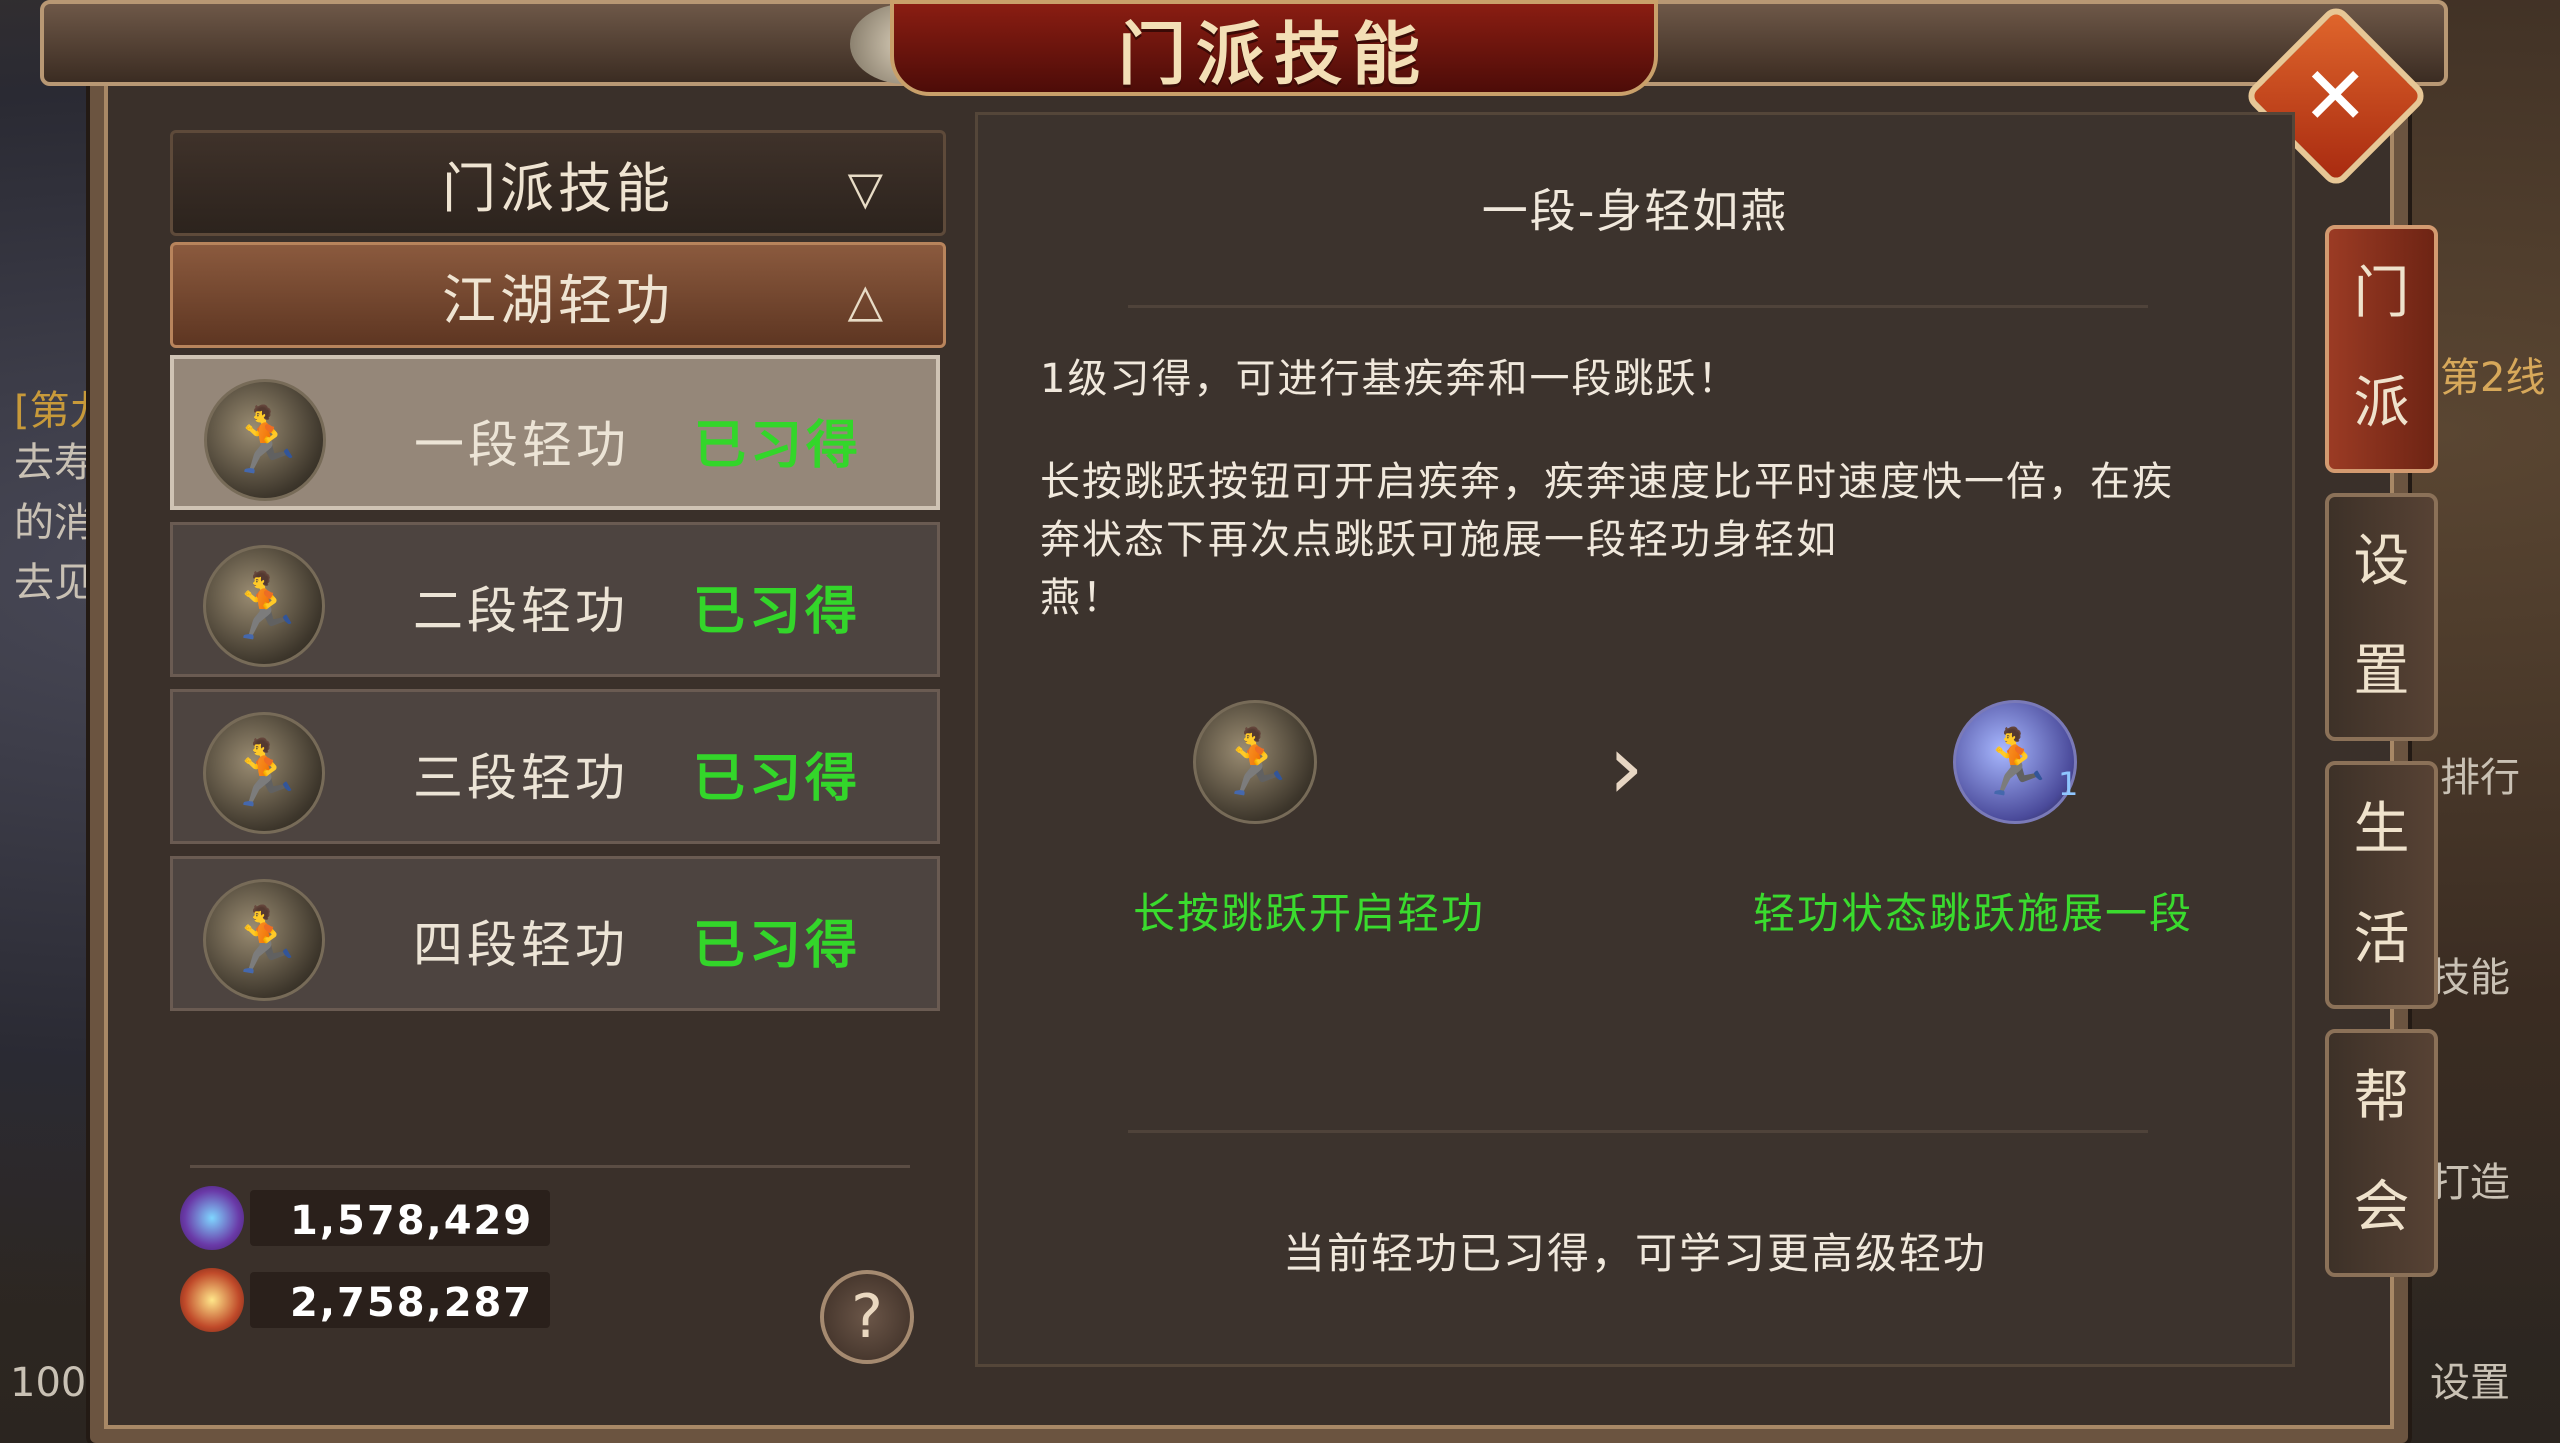 This screenshot has height=1443, width=2560. I want to click on tab-sect: 门 派, so click(2381, 349).